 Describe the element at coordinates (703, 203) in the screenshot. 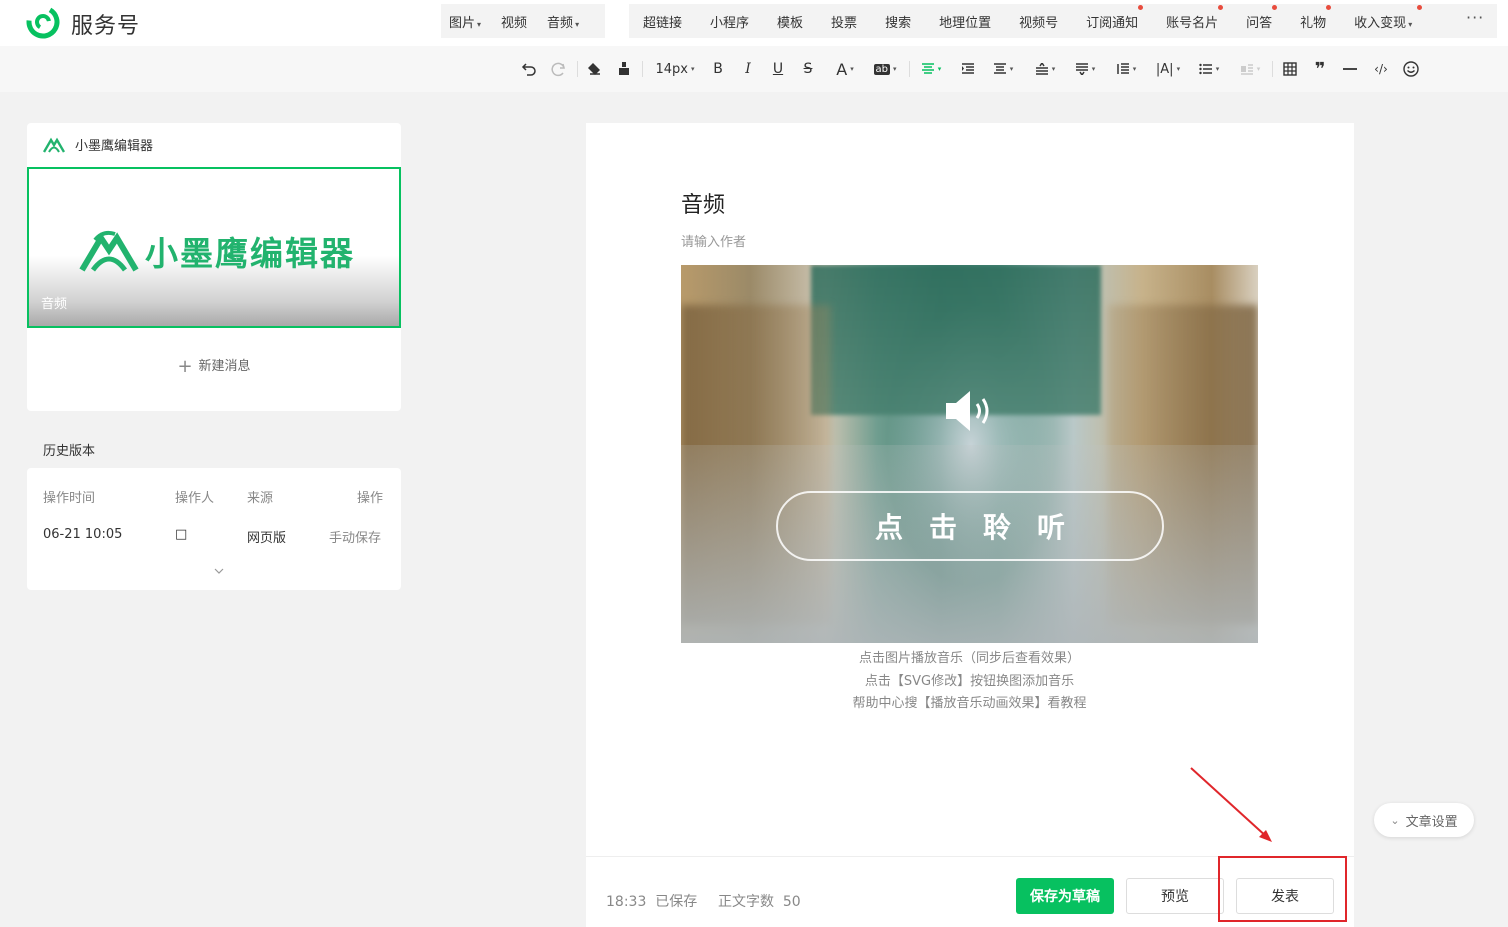

I see `article-title-input: 音频` at that location.